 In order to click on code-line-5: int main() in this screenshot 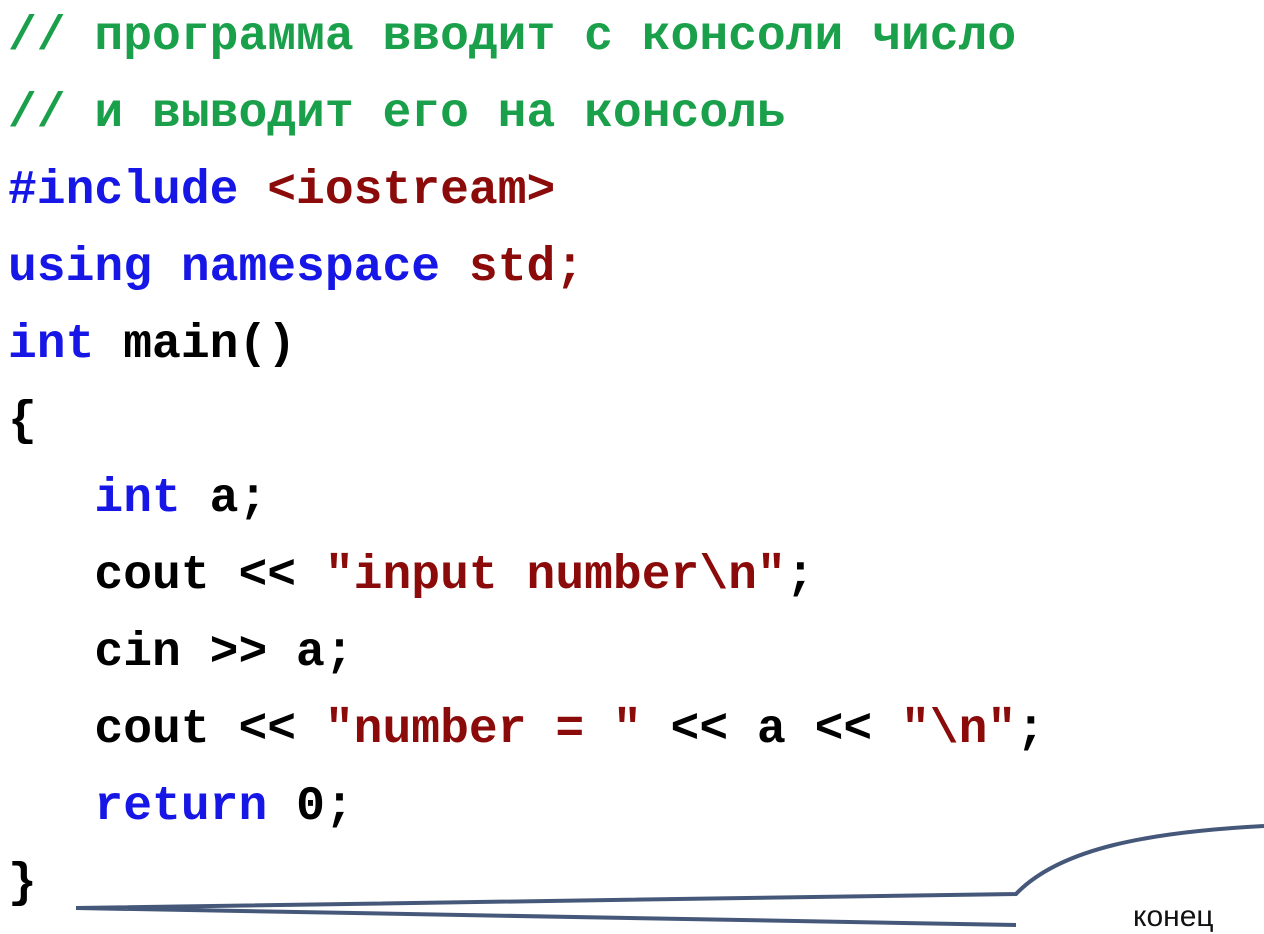, I will do `click(152, 345)`.